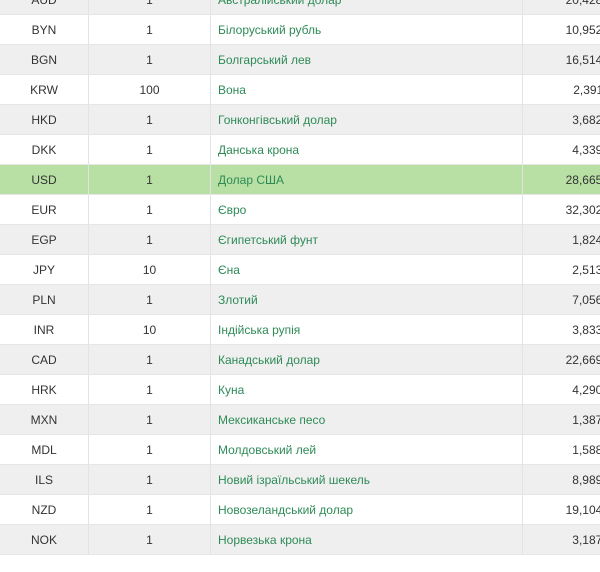  What do you see at coordinates (366, 389) in the screenshot?
I see `currency-name-cell: Куна` at bounding box center [366, 389].